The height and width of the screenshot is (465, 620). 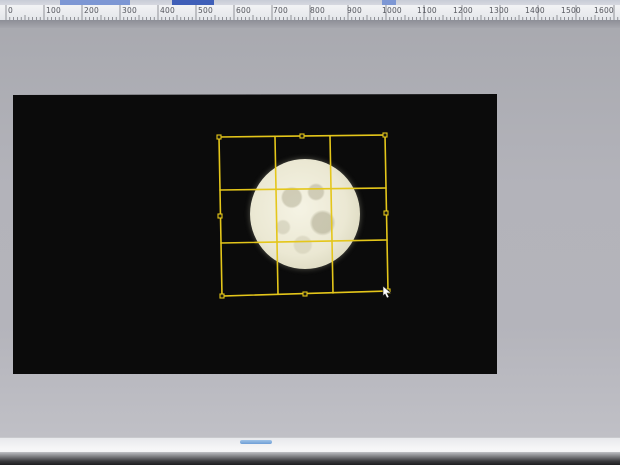 What do you see at coordinates (302, 136) in the screenshot?
I see `selection-handle-top` at bounding box center [302, 136].